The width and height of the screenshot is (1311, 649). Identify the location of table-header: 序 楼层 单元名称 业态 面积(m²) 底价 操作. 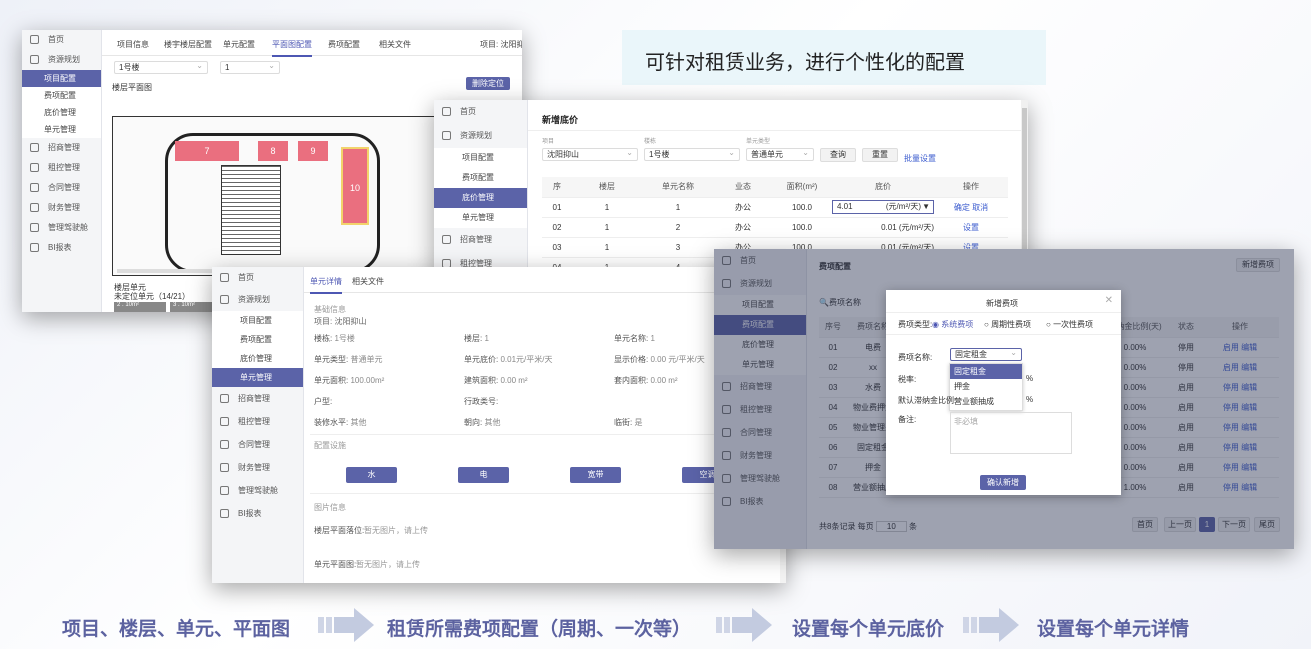
(775, 187).